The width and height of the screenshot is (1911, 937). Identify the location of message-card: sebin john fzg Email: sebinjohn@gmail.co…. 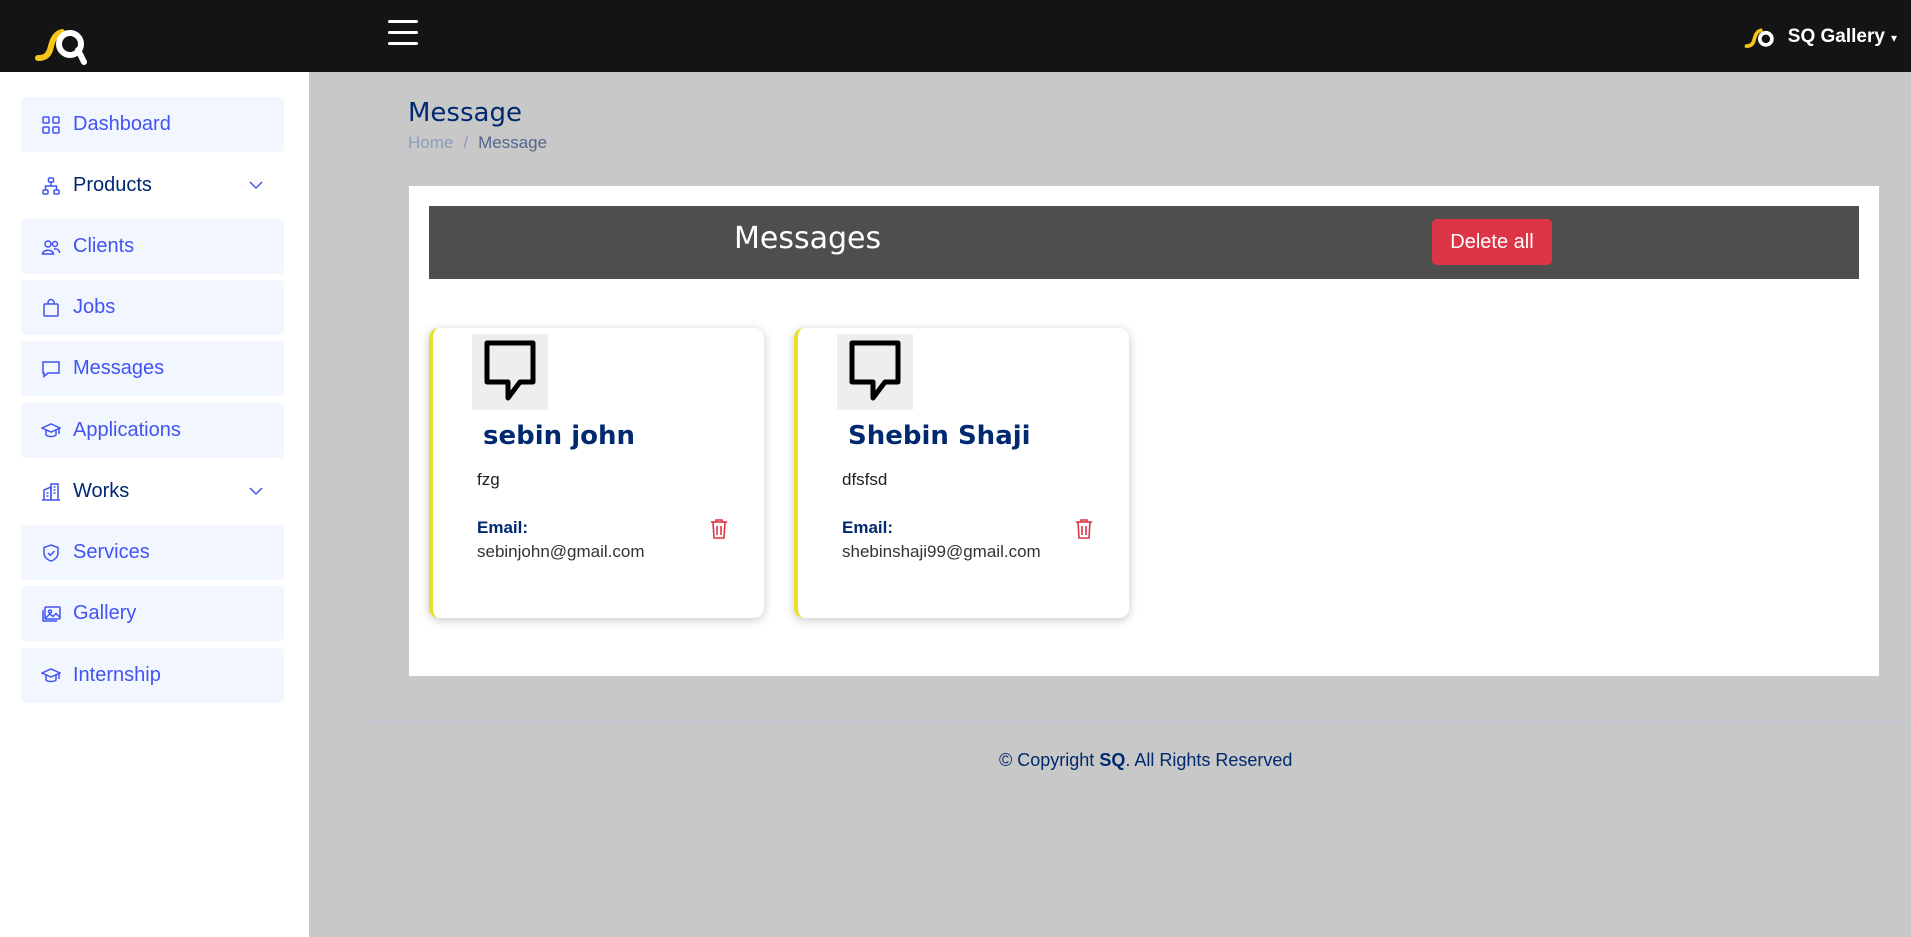
(596, 473).